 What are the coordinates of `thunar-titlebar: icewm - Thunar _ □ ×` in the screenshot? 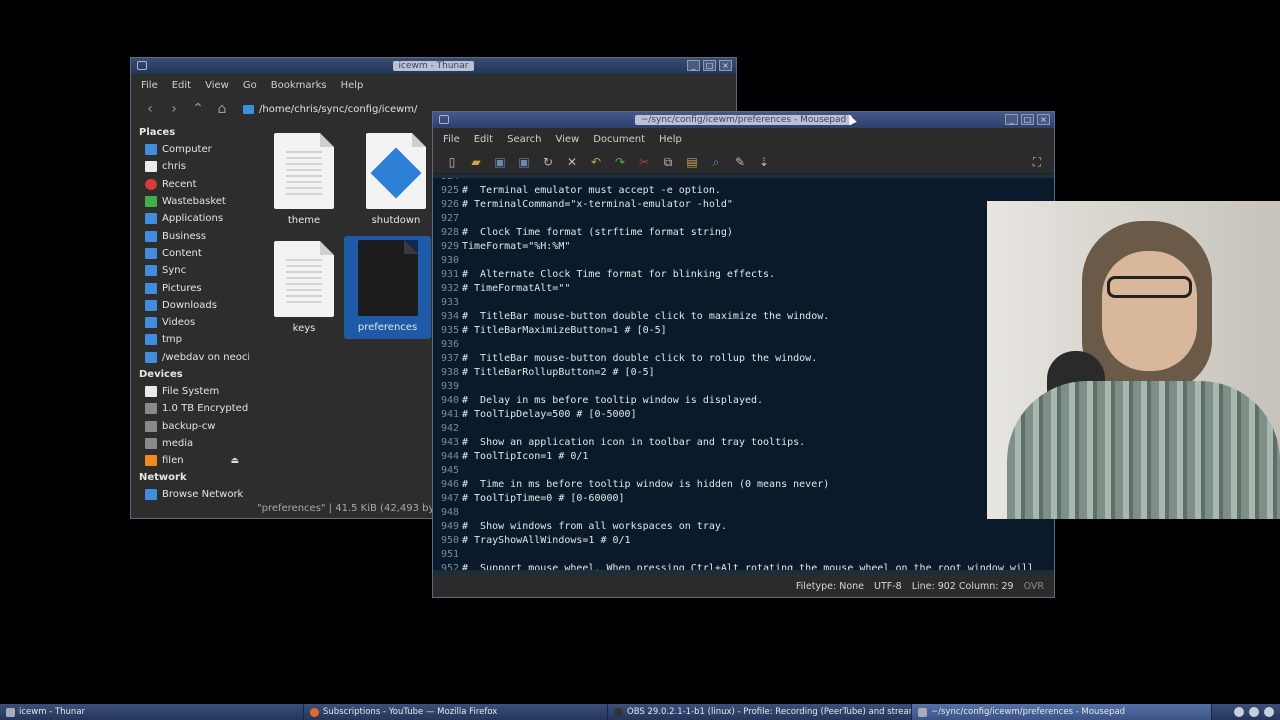 It's located at (433, 66).